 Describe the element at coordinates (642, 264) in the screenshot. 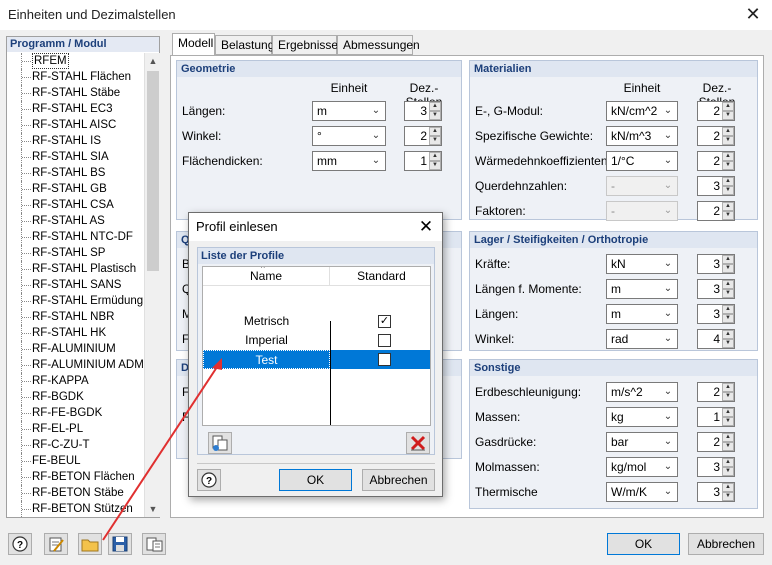

I see `unit-select: kN ⌄` at that location.